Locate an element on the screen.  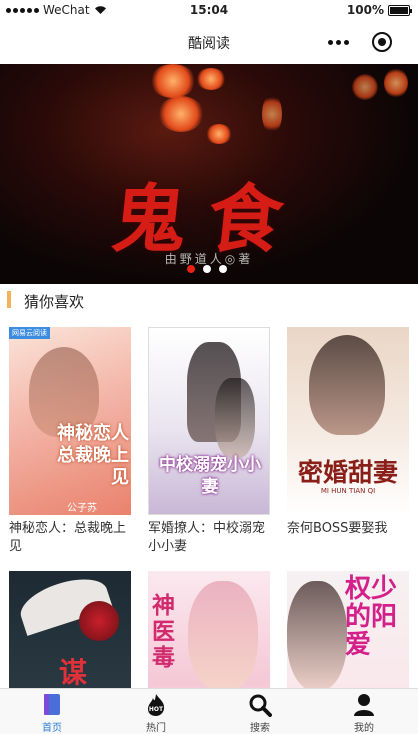
battery-area: 100% is located at coordinates (379, 10).